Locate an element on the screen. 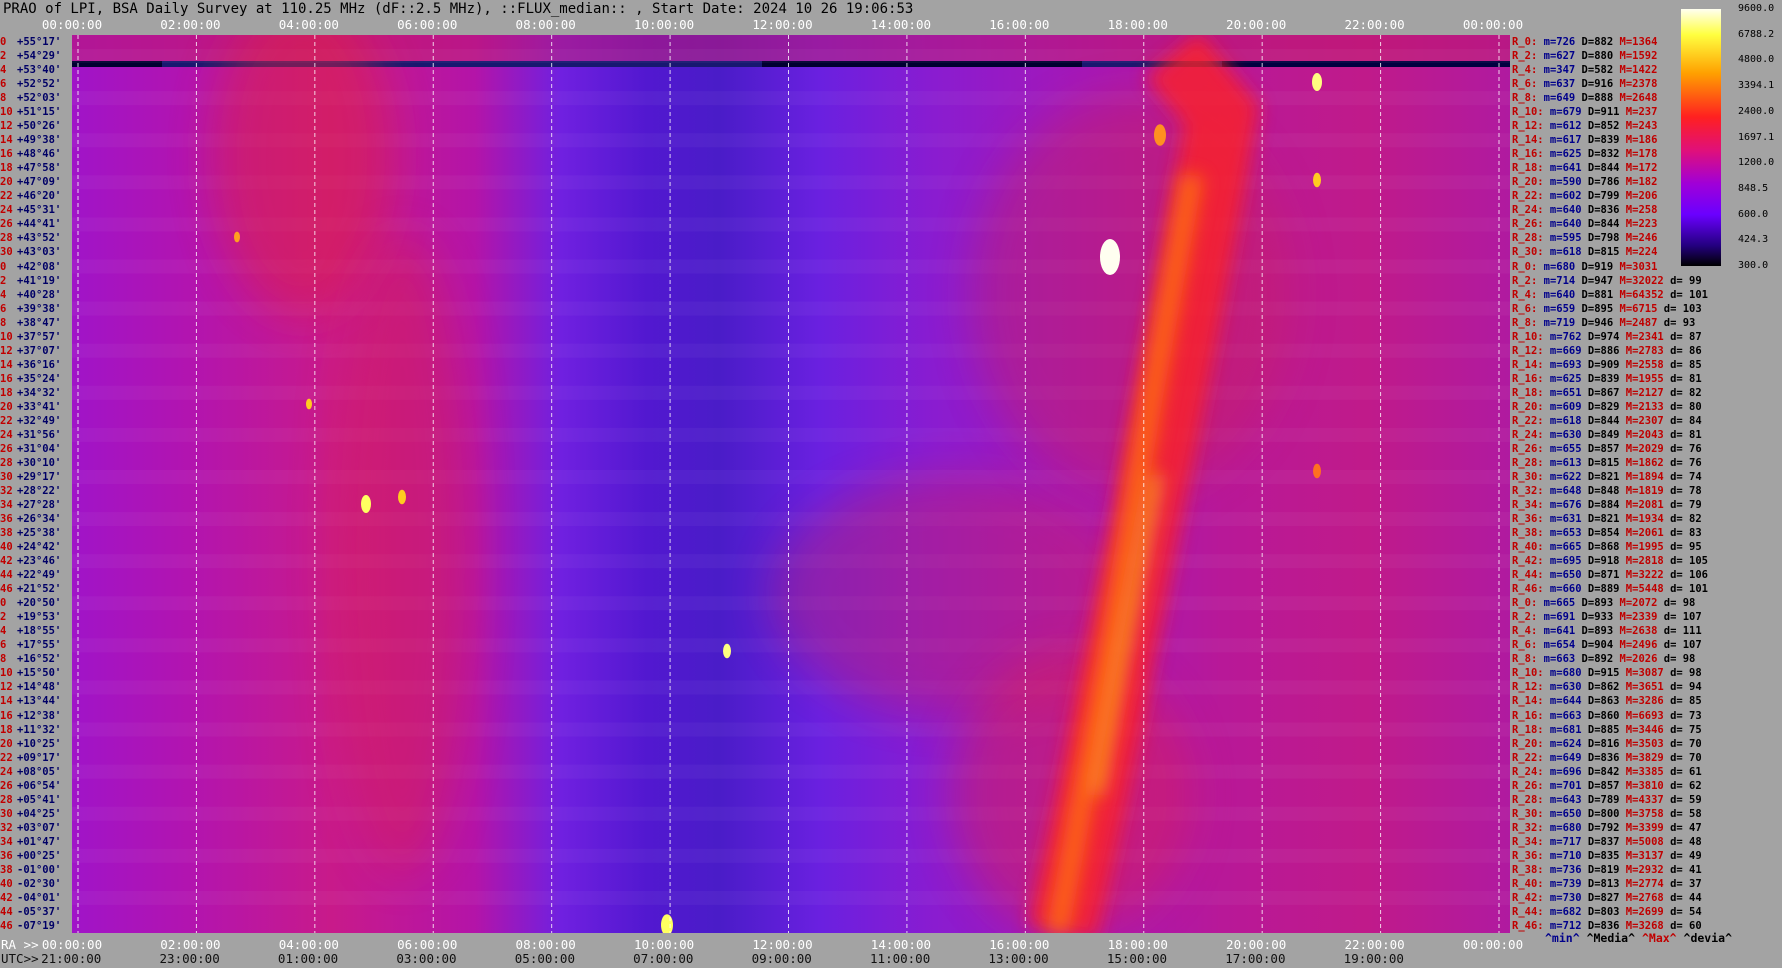 This screenshot has width=1782, height=968. stats-deviation: d= 105 is located at coordinates (1686, 561).